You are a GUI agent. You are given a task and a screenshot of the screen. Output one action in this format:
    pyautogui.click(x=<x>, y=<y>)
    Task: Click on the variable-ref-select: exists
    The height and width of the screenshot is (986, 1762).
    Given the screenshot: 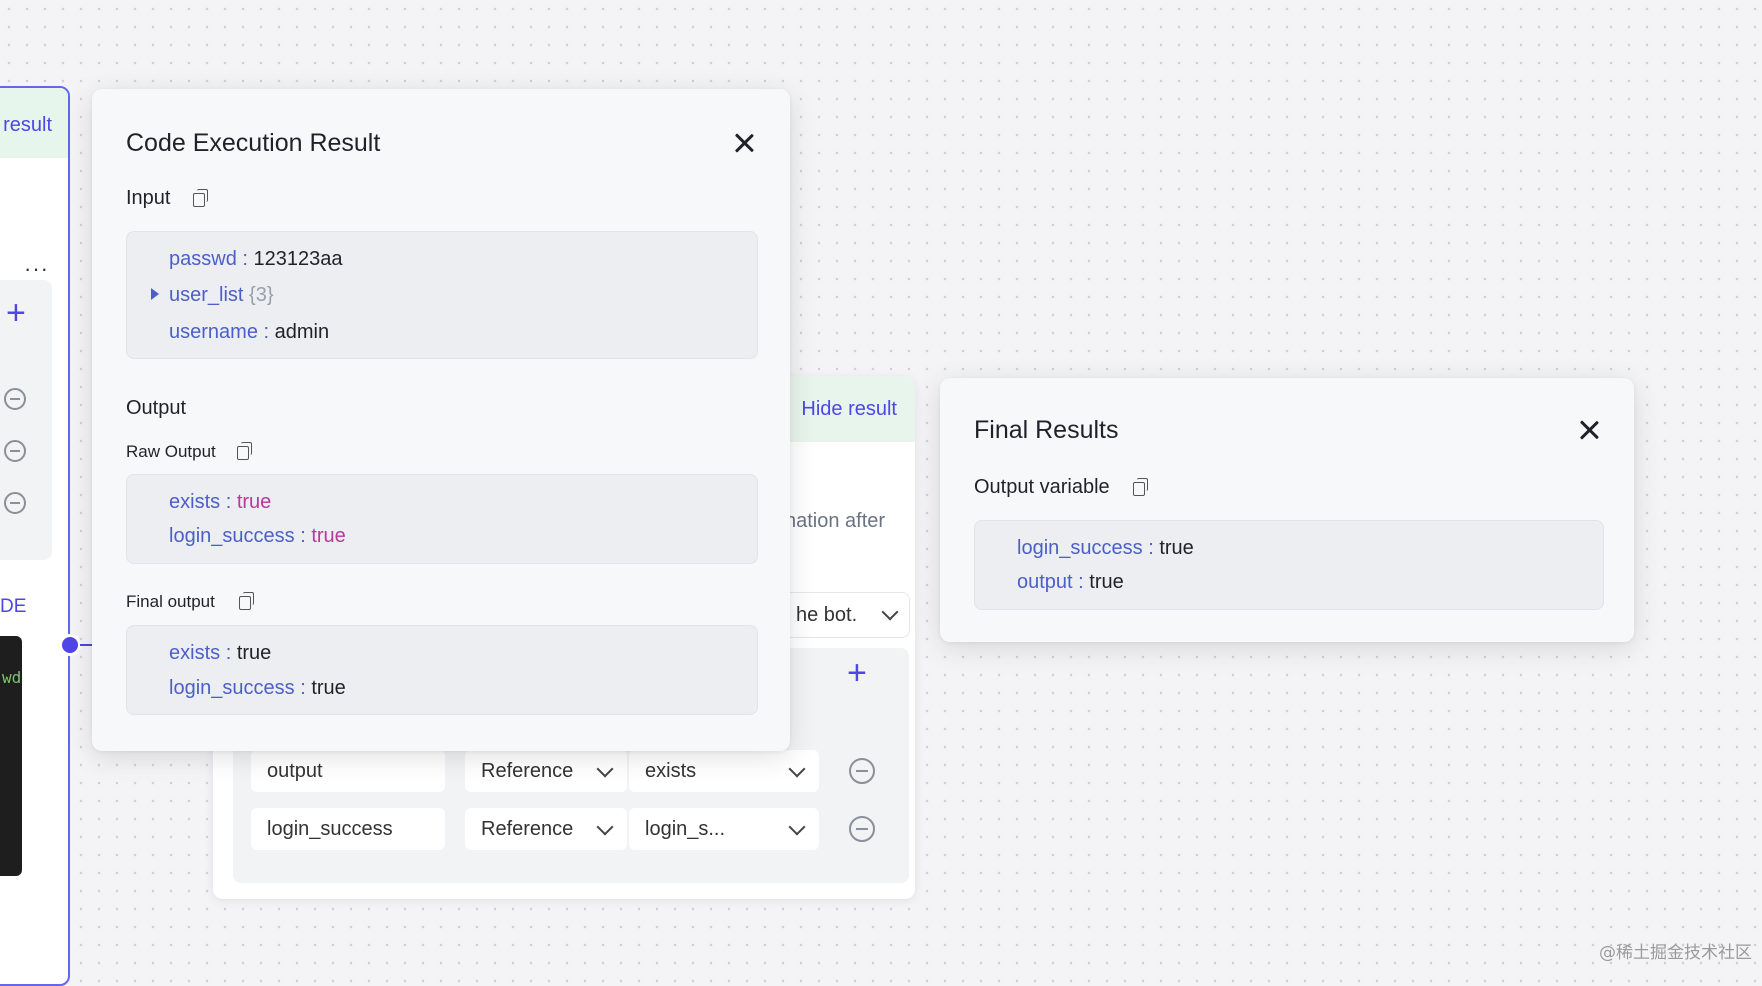 What is the action you would take?
    pyautogui.click(x=724, y=771)
    